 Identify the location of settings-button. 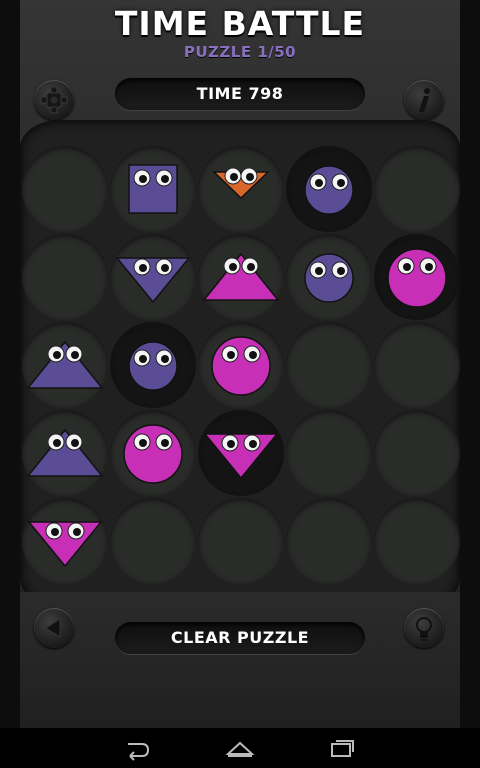
(54, 100).